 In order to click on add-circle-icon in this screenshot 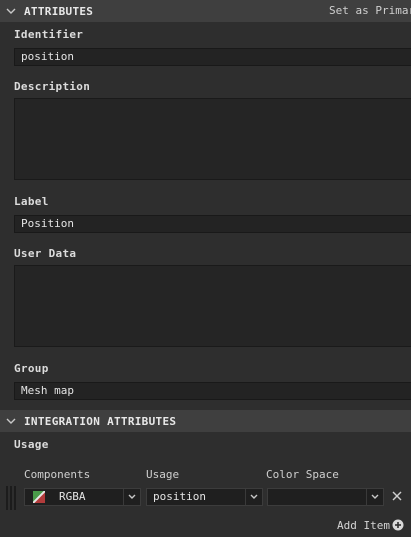, I will do `click(398, 525)`.